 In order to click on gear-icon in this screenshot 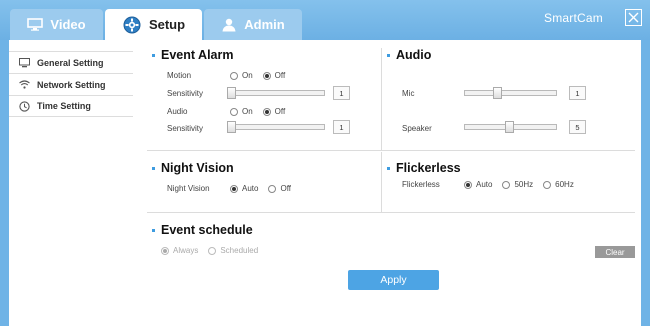, I will do `click(132, 24)`.